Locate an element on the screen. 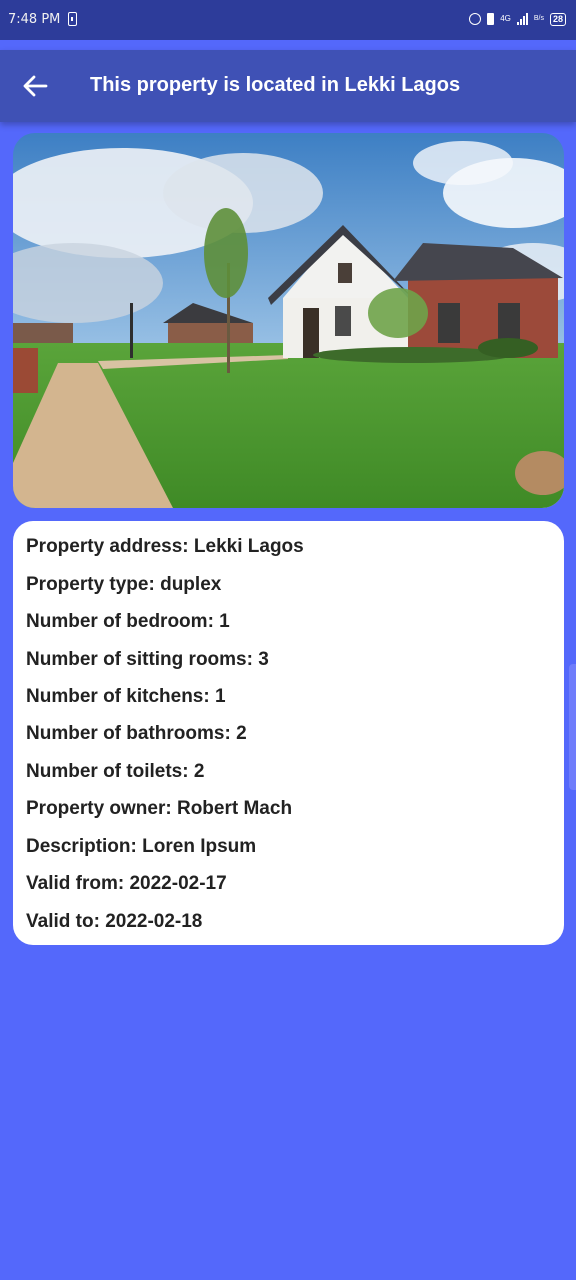  page-title: This property is located in Lekki Lagos is located at coordinates (275, 85).